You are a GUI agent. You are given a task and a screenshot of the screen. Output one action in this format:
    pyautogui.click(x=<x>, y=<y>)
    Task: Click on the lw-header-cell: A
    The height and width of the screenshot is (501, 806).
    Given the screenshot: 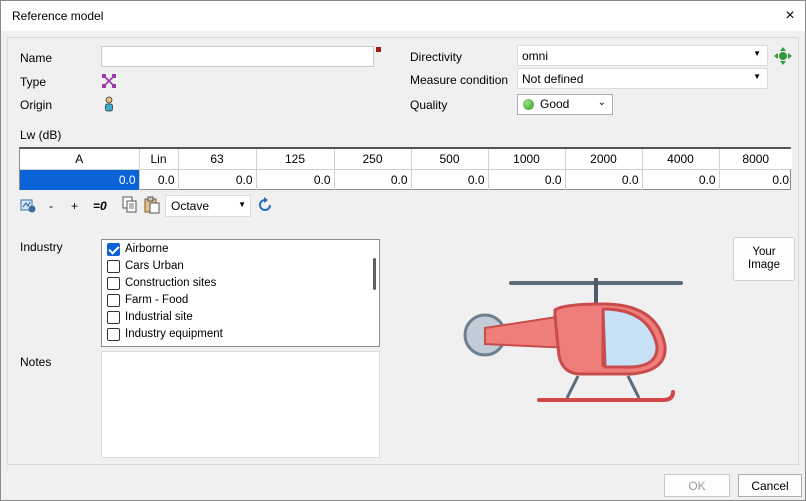 What is the action you would take?
    pyautogui.click(x=80, y=159)
    